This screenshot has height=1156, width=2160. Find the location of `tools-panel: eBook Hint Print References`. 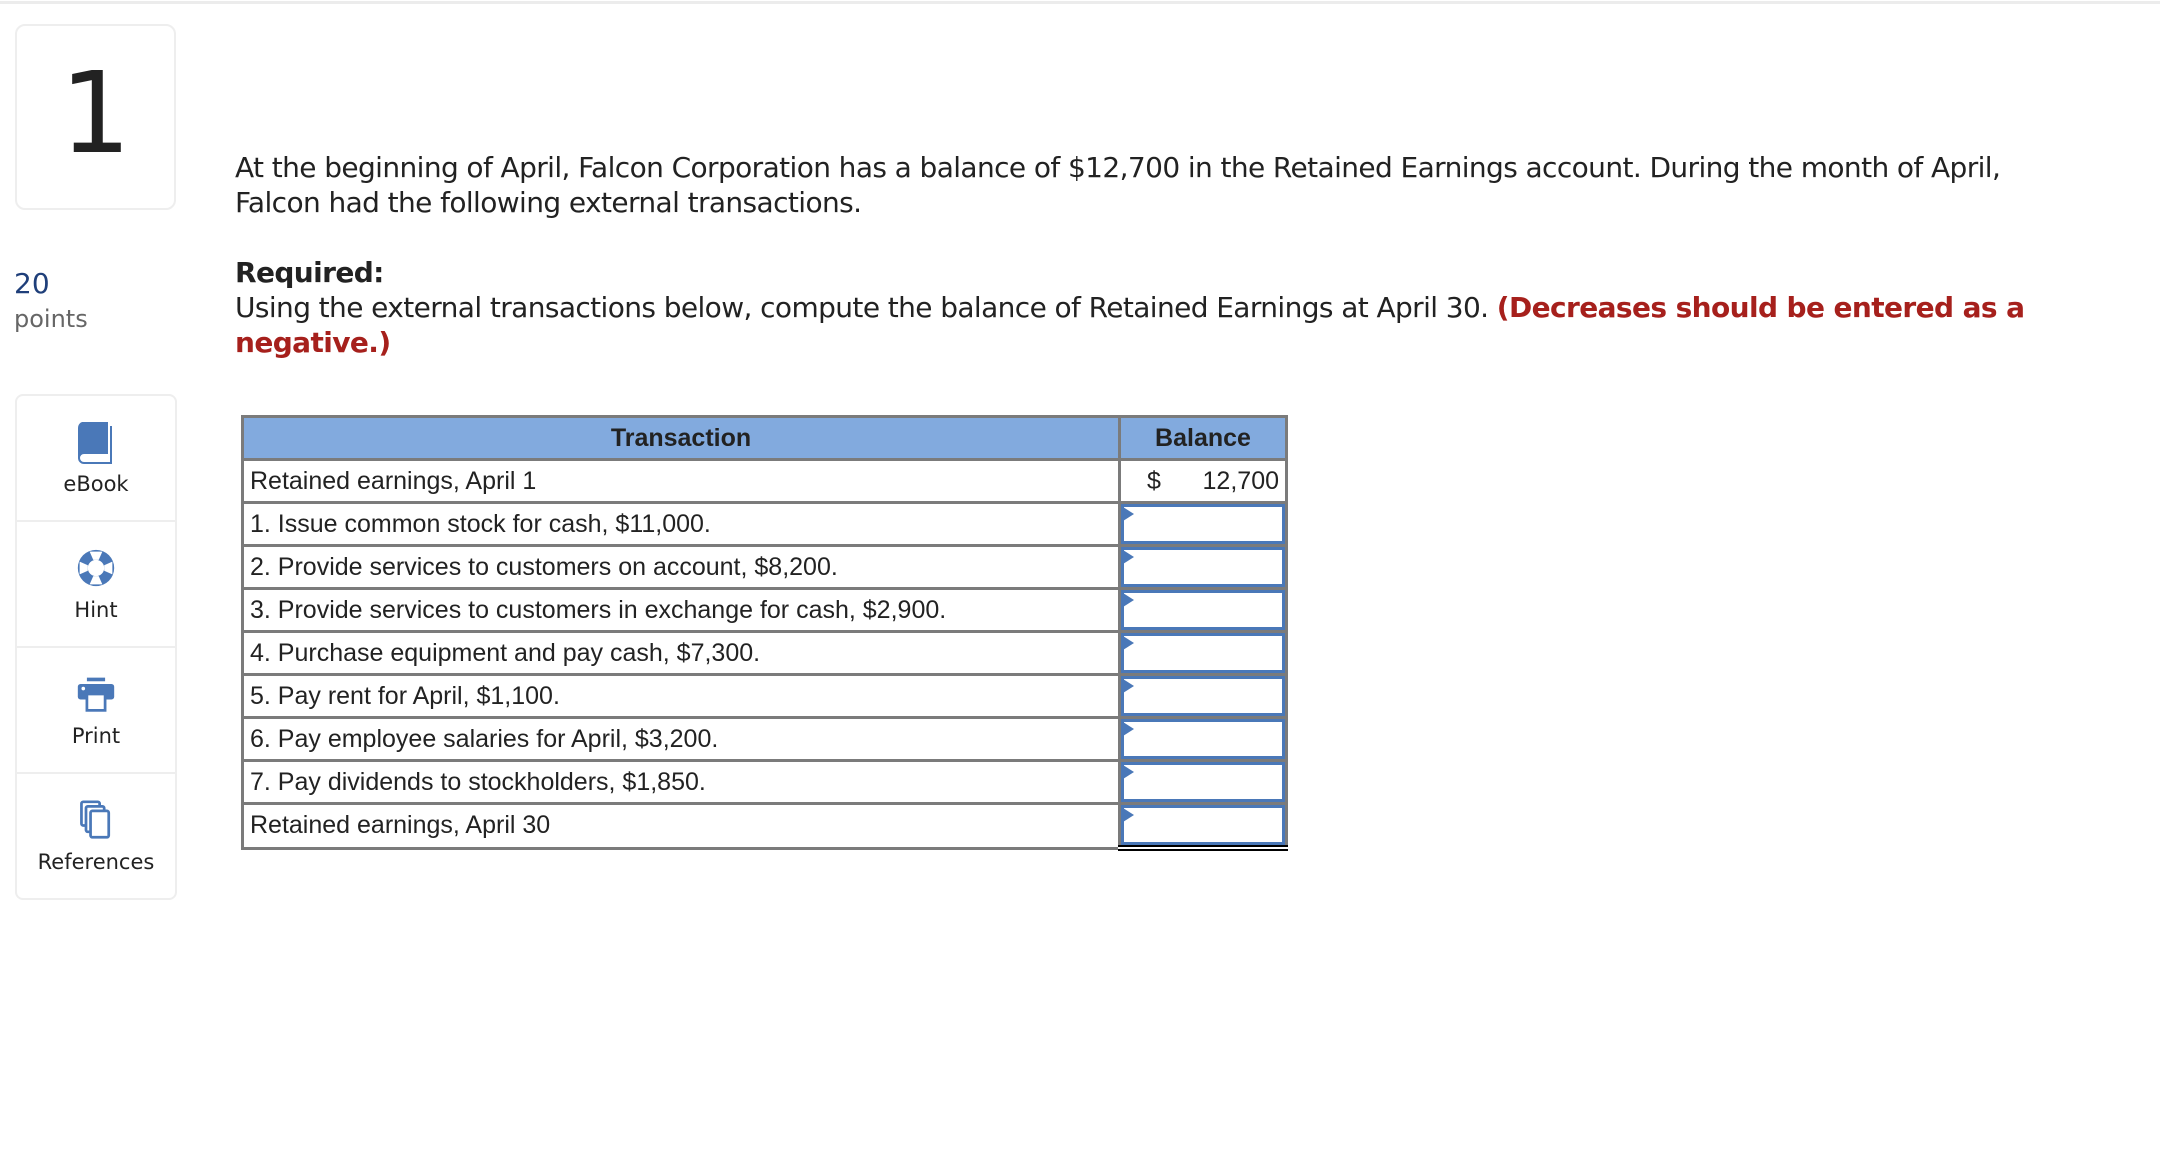

tools-panel: eBook Hint Print References is located at coordinates (96, 647).